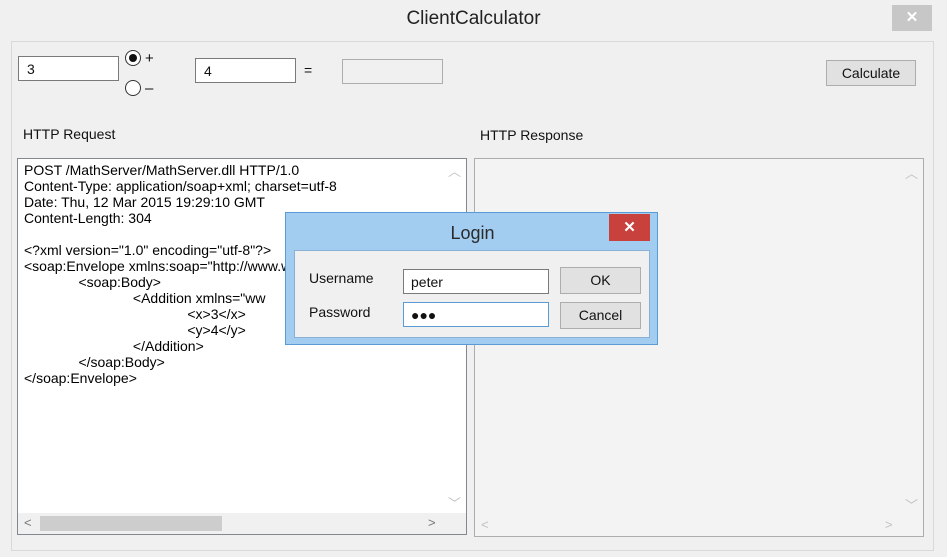 Image resolution: width=947 pixels, height=557 pixels. I want to click on window-close-button: ✕, so click(912, 18).